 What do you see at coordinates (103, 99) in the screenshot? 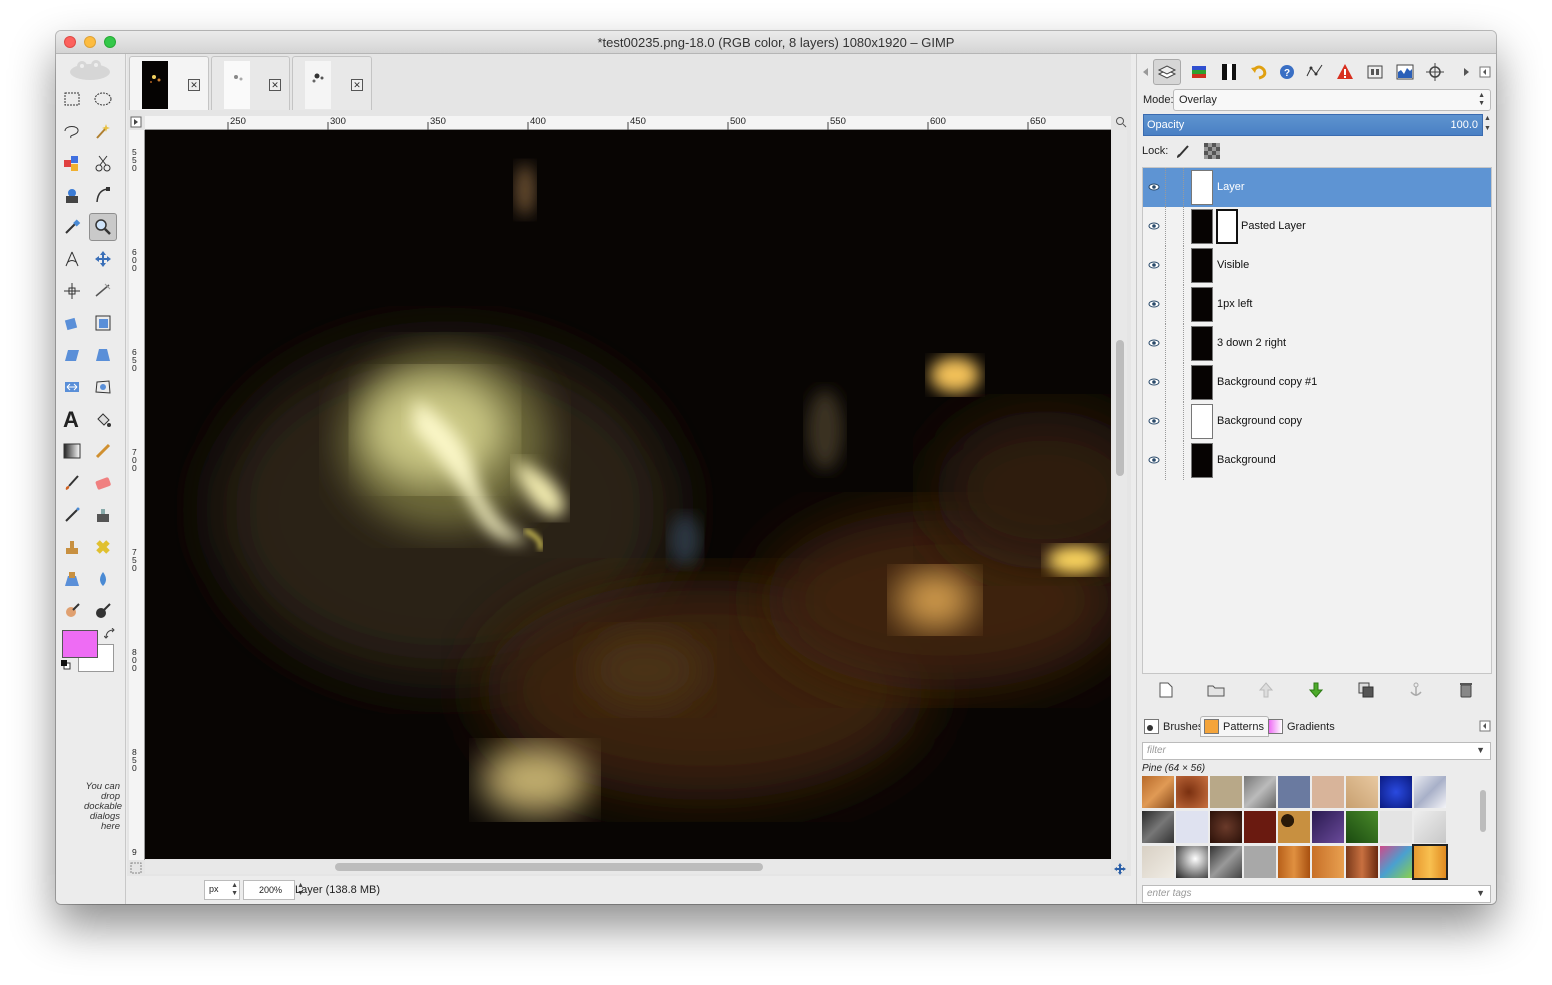
I see `ellipse-select-icon` at bounding box center [103, 99].